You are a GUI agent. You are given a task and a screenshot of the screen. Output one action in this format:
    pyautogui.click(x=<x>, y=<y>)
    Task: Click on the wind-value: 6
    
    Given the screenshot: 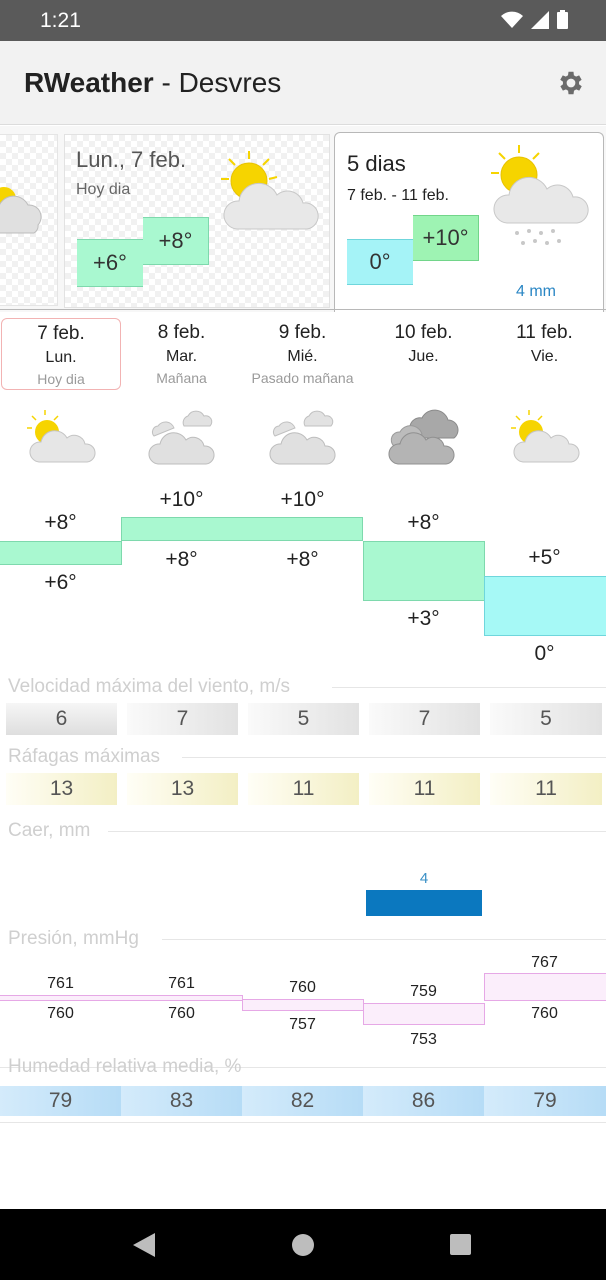 What is the action you would take?
    pyautogui.click(x=61, y=719)
    